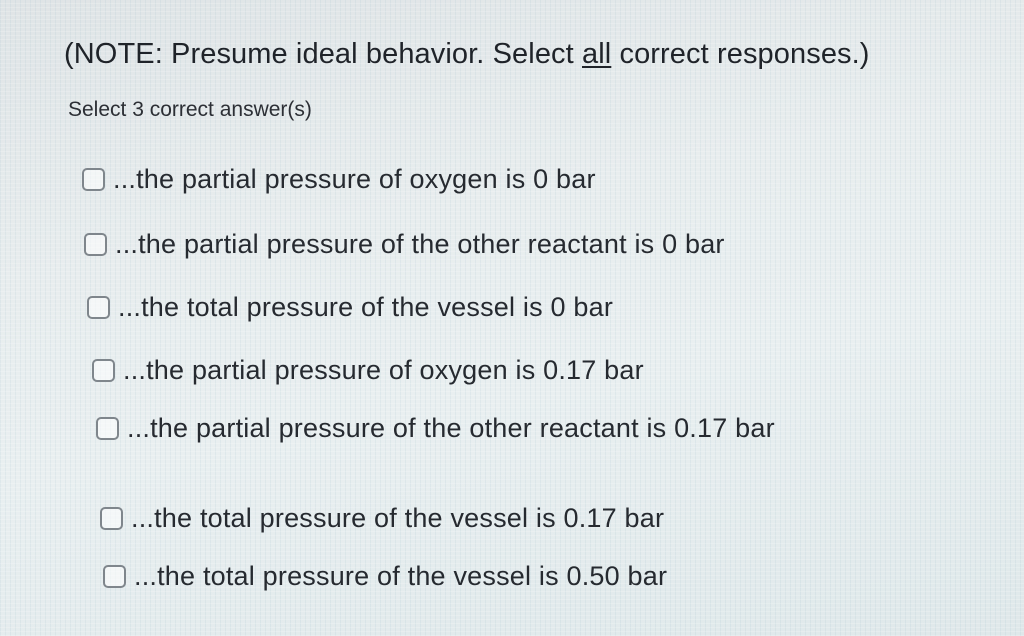 The image size is (1024, 636). What do you see at coordinates (190, 109) in the screenshot?
I see `answer-instruction: Select 3 correct answer(s)` at bounding box center [190, 109].